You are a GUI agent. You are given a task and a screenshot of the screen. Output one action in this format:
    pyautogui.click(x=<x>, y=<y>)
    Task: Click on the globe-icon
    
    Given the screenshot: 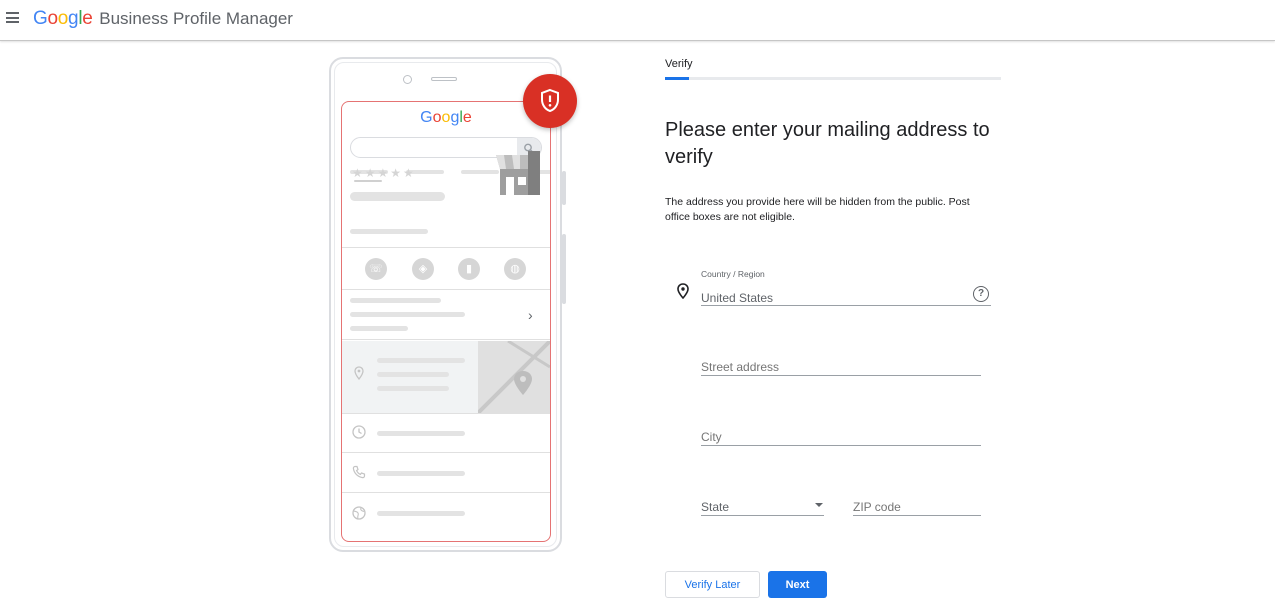 What is the action you would take?
    pyautogui.click(x=359, y=514)
    